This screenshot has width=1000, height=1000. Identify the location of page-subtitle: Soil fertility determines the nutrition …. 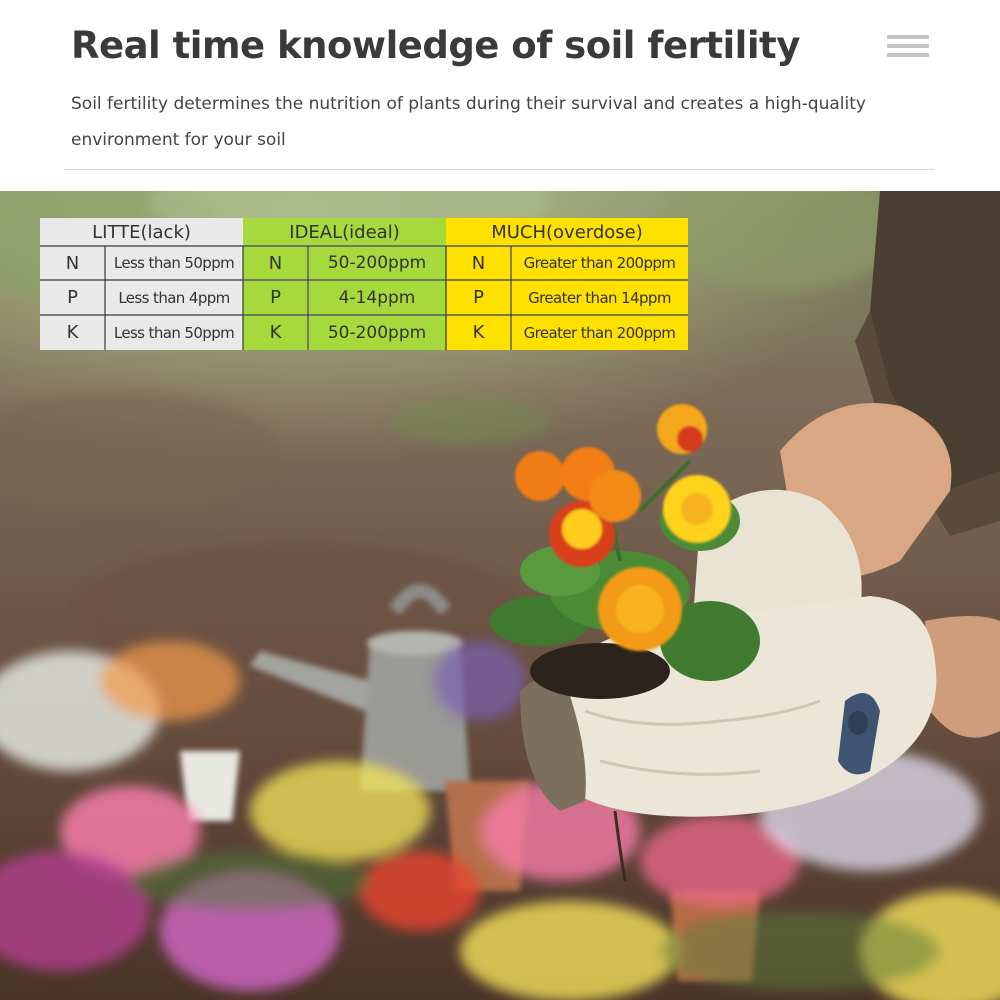
(468, 122).